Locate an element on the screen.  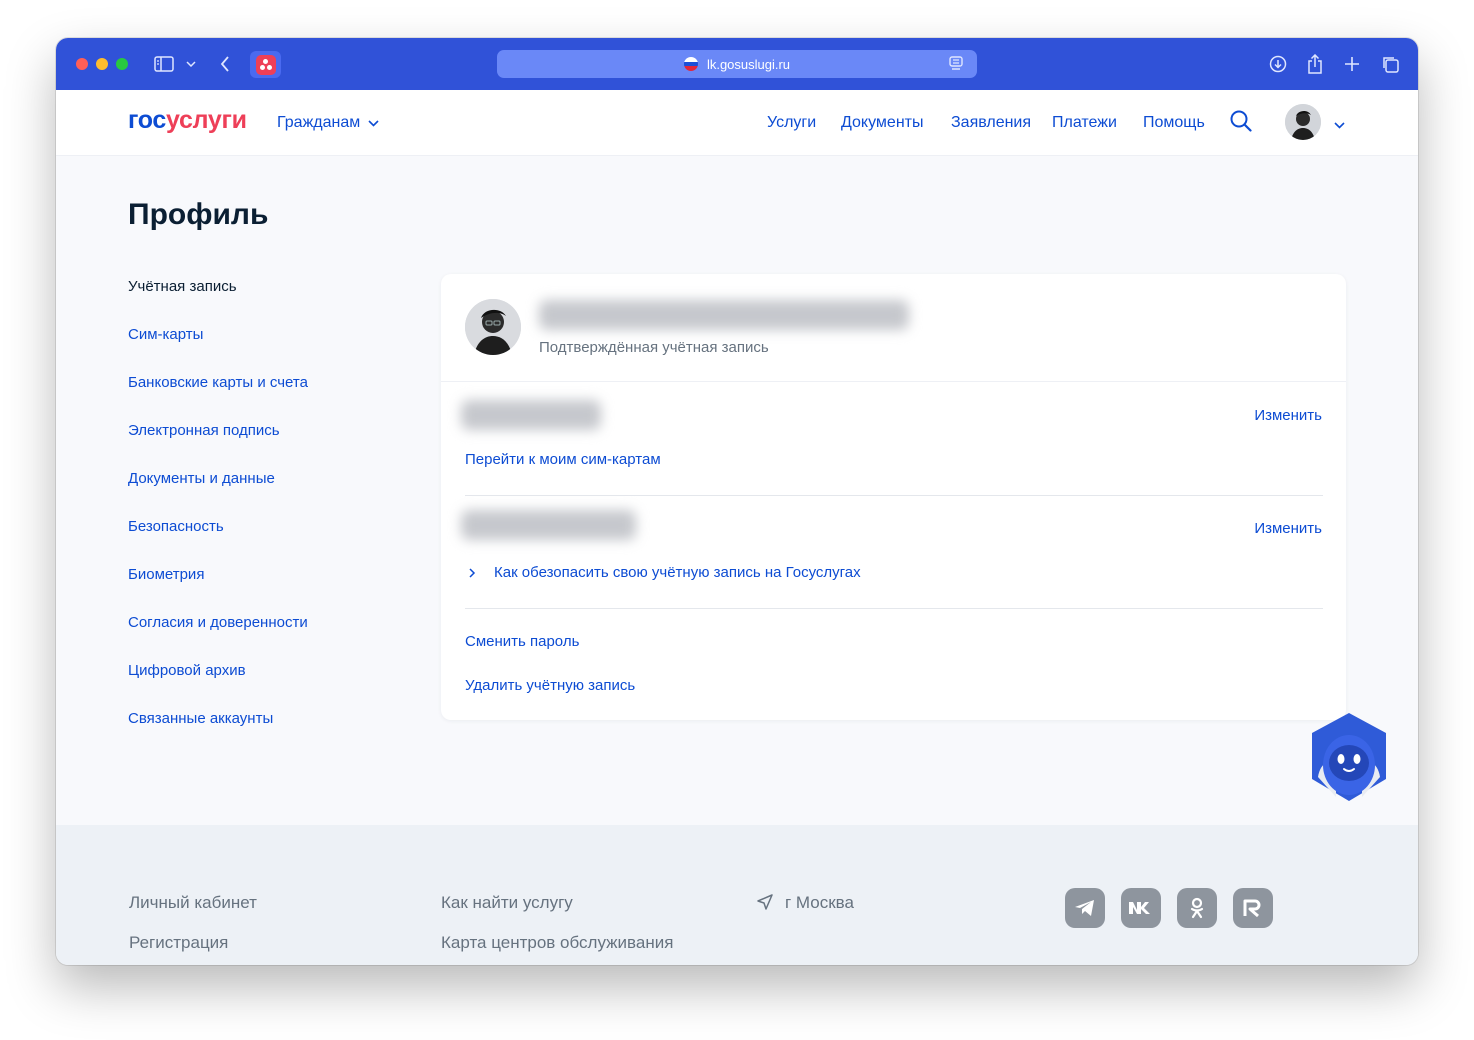
browser-toolbar: lk.gosuslugi.ru is located at coordinates (737, 64).